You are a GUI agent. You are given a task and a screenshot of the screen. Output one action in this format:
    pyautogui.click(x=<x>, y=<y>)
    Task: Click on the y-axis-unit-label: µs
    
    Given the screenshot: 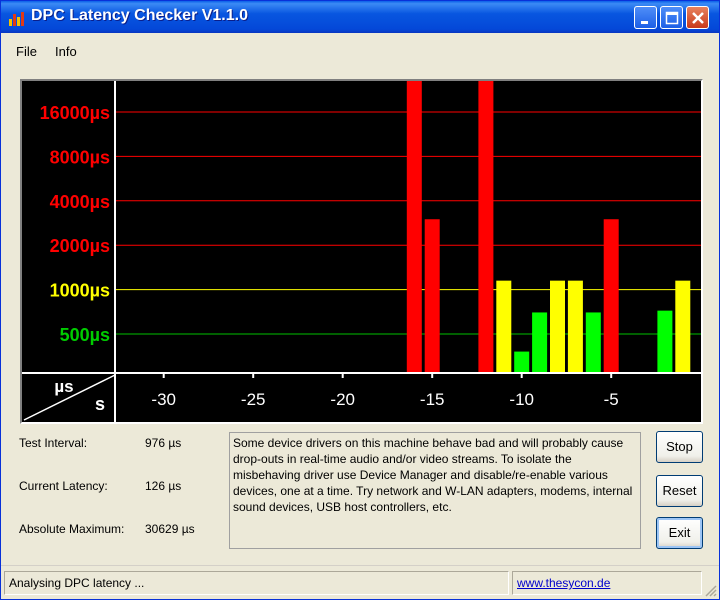 What is the action you would take?
    pyautogui.click(x=63, y=386)
    